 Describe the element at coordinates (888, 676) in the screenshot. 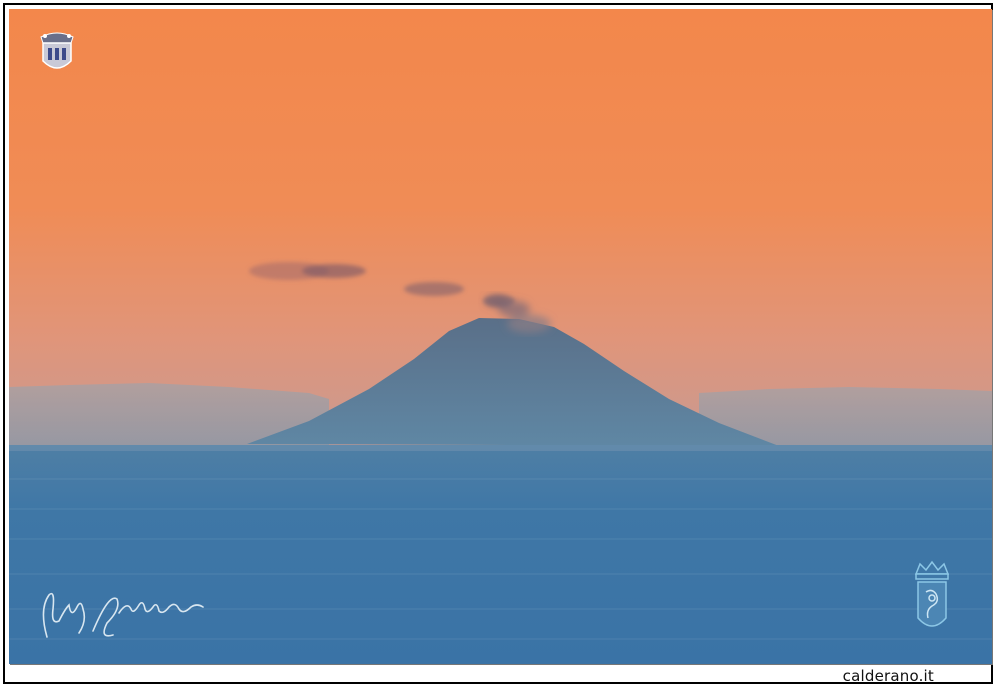

I see `site-label: calderano.it` at that location.